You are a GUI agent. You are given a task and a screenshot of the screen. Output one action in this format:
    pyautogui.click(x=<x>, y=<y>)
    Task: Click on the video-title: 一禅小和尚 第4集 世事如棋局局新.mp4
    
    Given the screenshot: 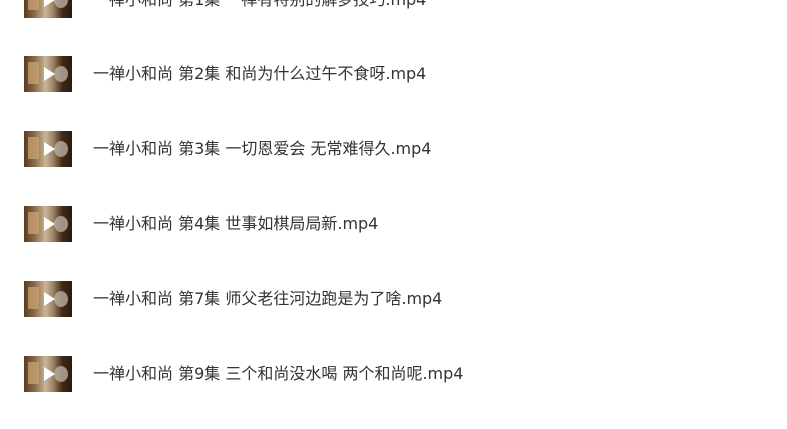 What is the action you would take?
    pyautogui.click(x=235, y=224)
    